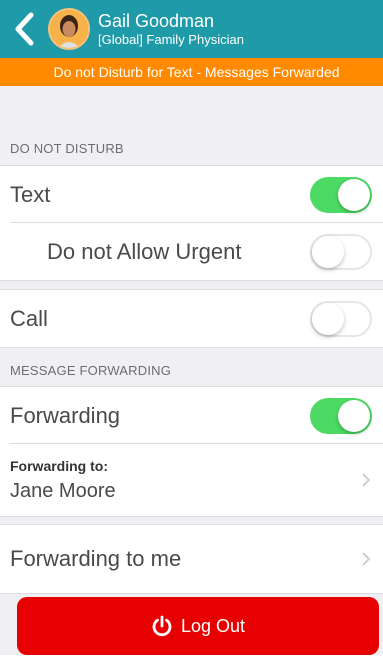  I want to click on text-row: Text, so click(191, 194).